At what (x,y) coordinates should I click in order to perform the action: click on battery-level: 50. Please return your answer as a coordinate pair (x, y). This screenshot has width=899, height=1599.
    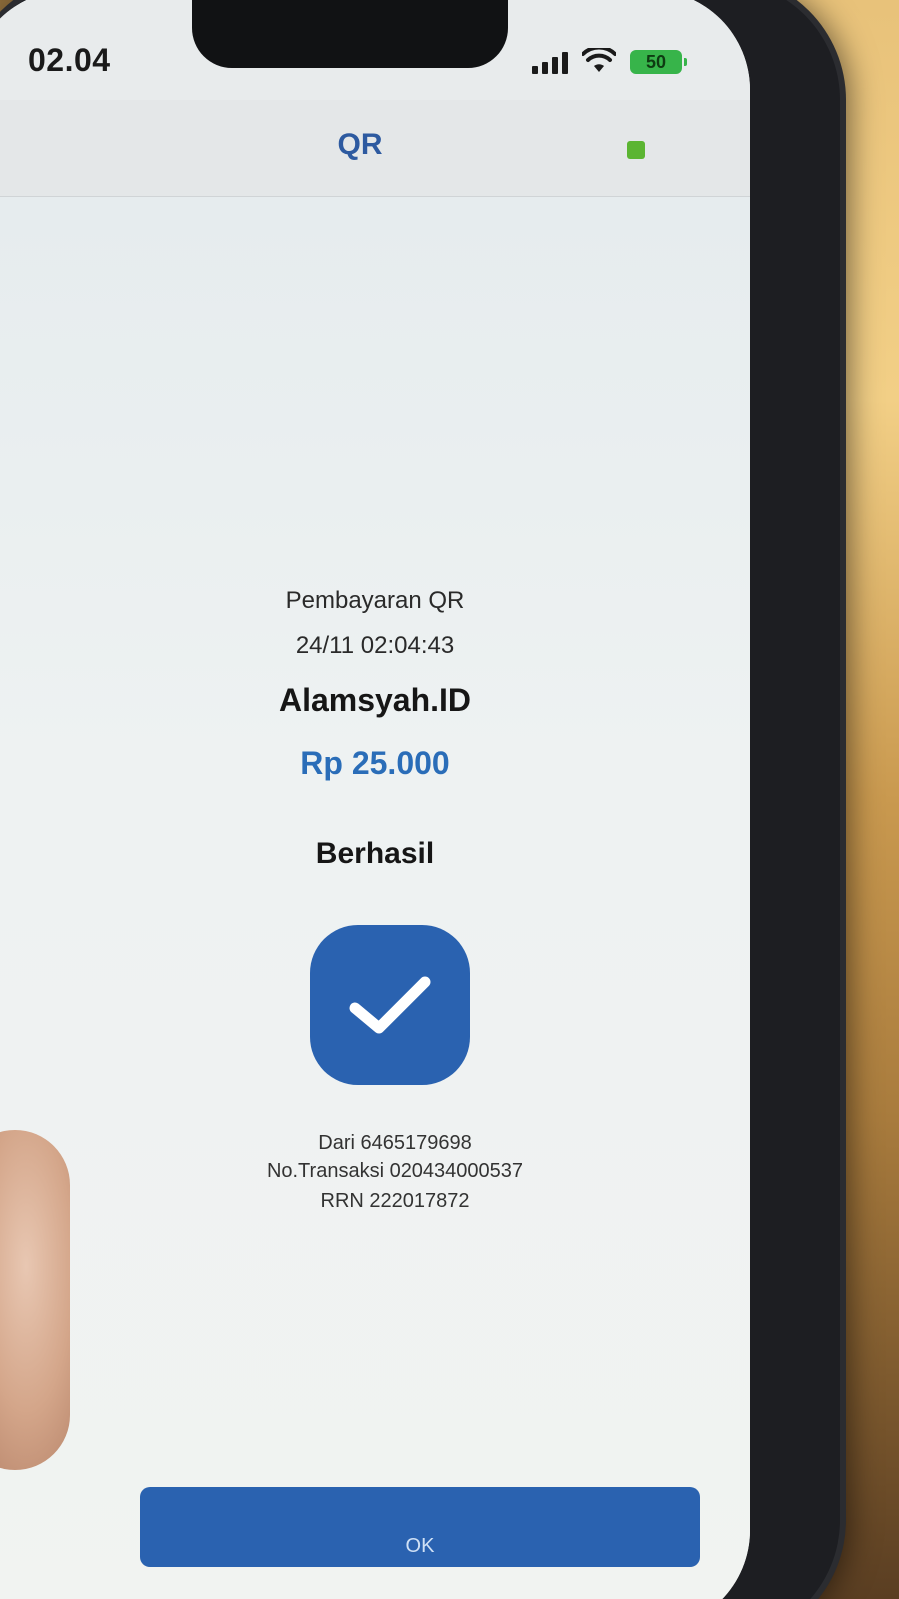
    Looking at the image, I should click on (656, 61).